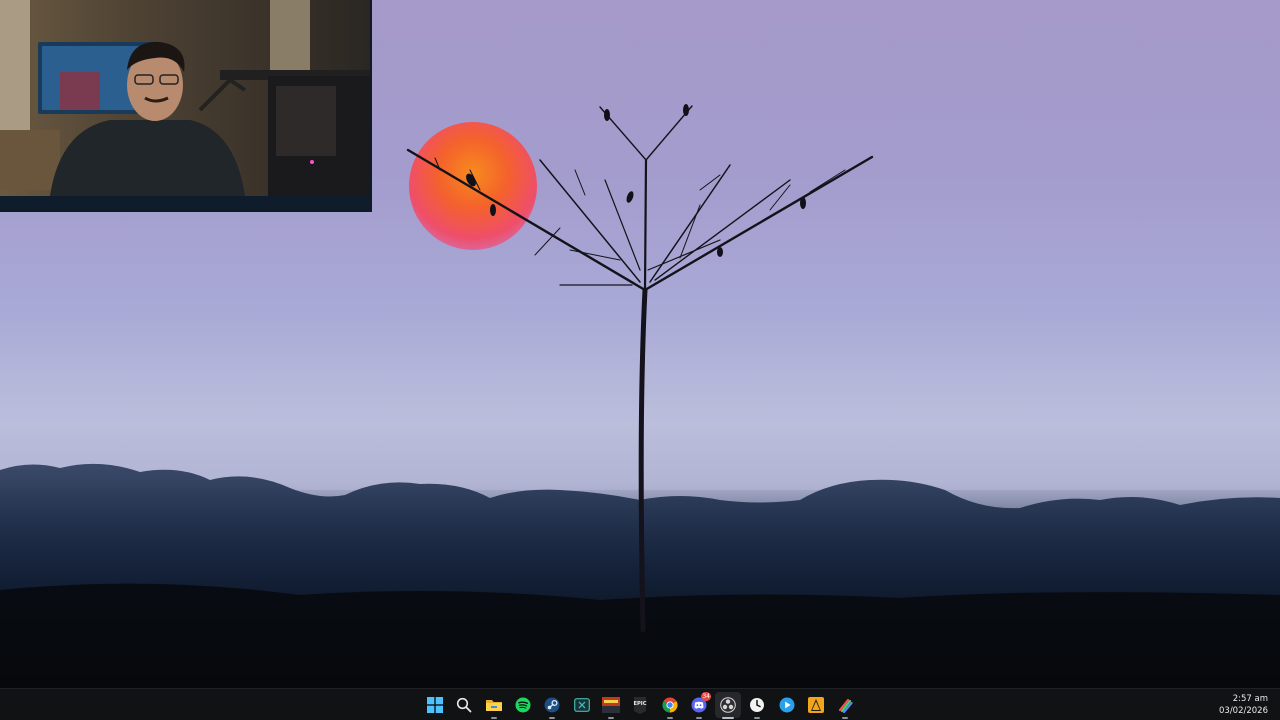 This screenshot has height=720, width=1280. What do you see at coordinates (706, 696) in the screenshot?
I see `discord-notification-badge: 34` at bounding box center [706, 696].